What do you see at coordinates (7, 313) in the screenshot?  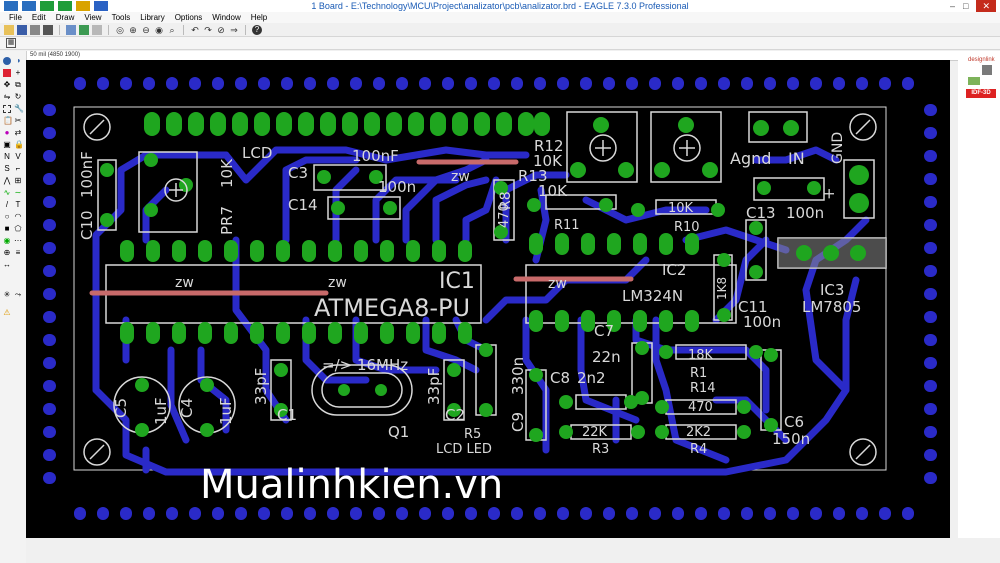 I see `drc-warning-icon: ⚠` at bounding box center [7, 313].